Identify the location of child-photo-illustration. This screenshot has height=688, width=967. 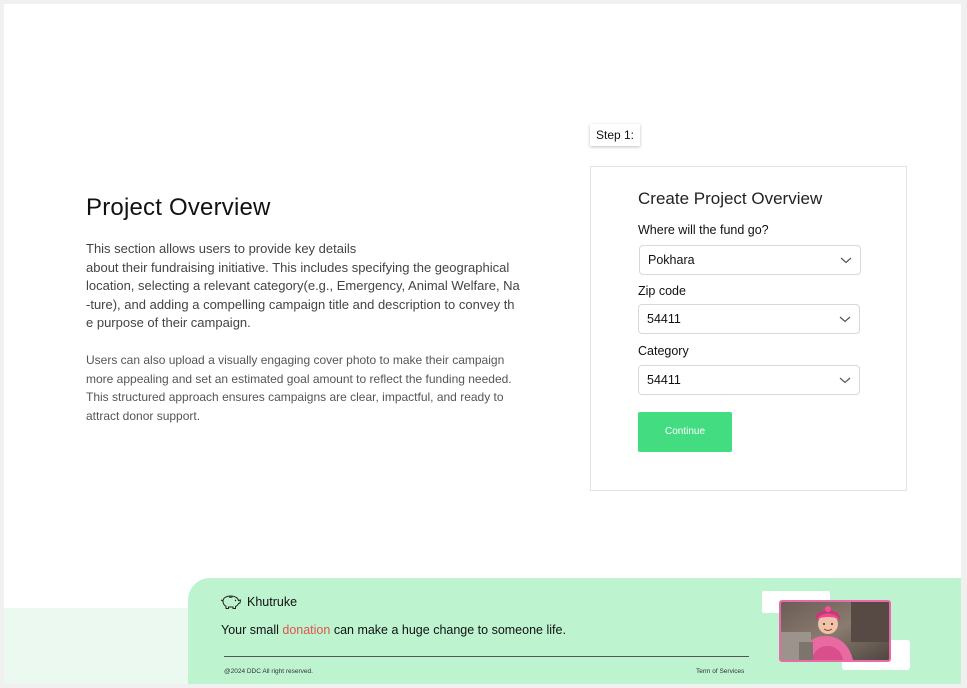
(835, 631).